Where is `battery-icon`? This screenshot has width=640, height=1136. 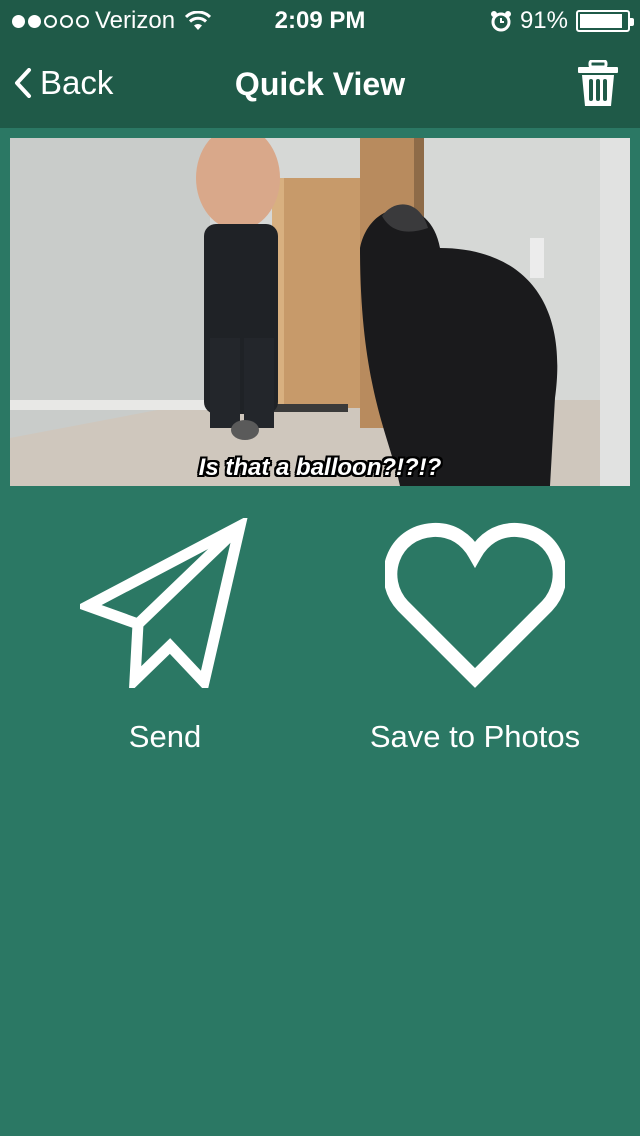 battery-icon is located at coordinates (605, 21).